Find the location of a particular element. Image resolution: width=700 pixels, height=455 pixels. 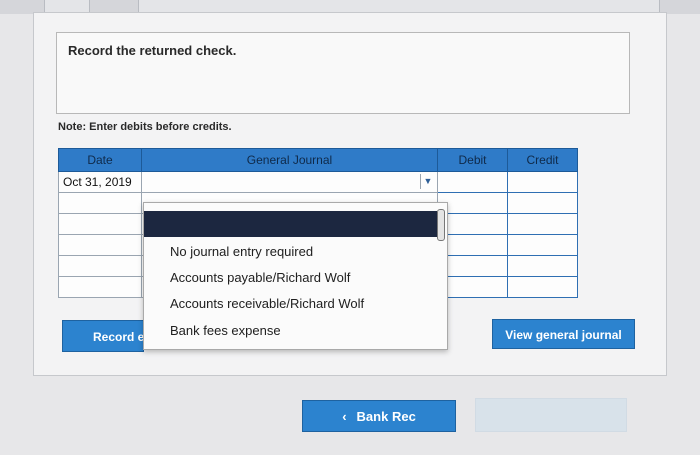

dropdown-option: No journal entry required is located at coordinates (241, 251).